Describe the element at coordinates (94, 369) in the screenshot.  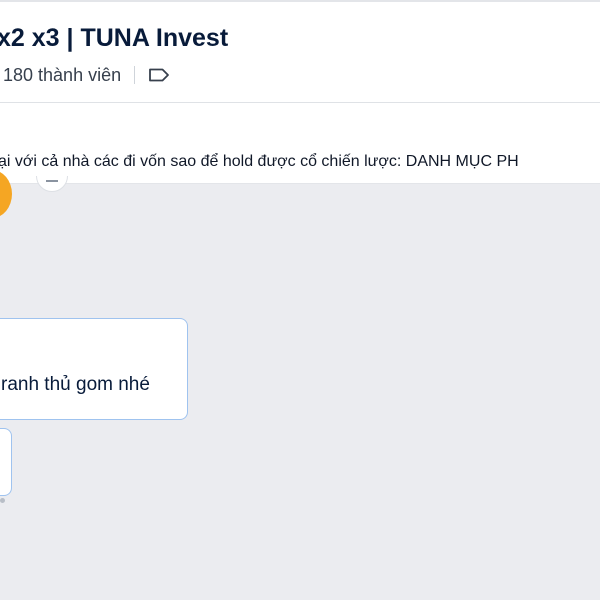
I see `message-bubble: ranh thủ gom nhé` at that location.